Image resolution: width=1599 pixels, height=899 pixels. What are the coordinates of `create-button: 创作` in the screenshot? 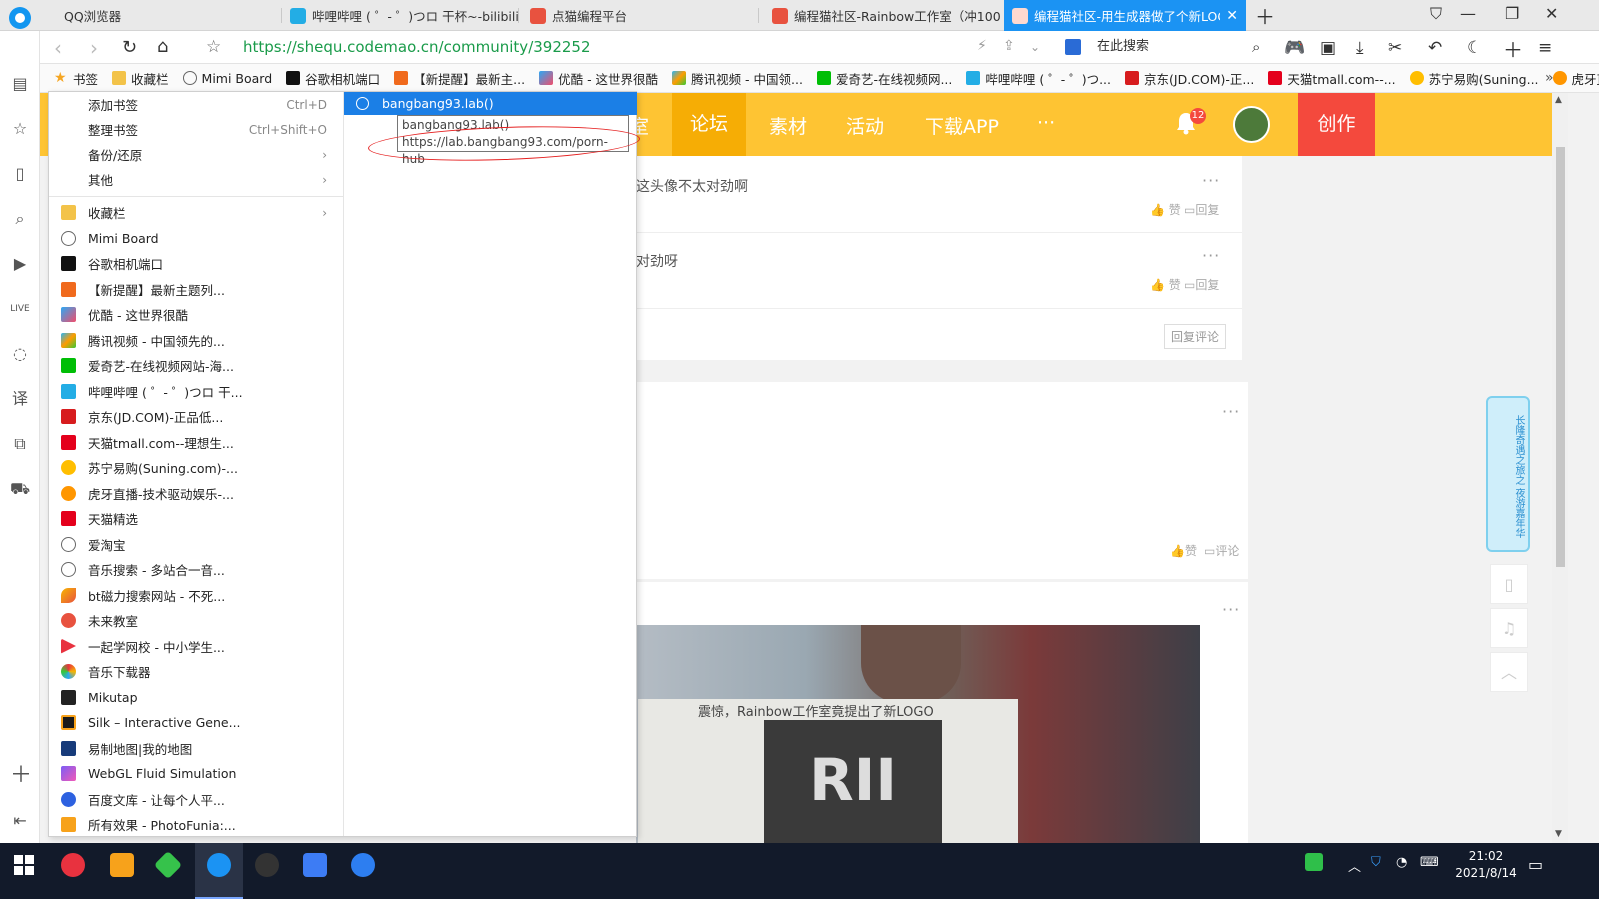 It's located at (1336, 124).